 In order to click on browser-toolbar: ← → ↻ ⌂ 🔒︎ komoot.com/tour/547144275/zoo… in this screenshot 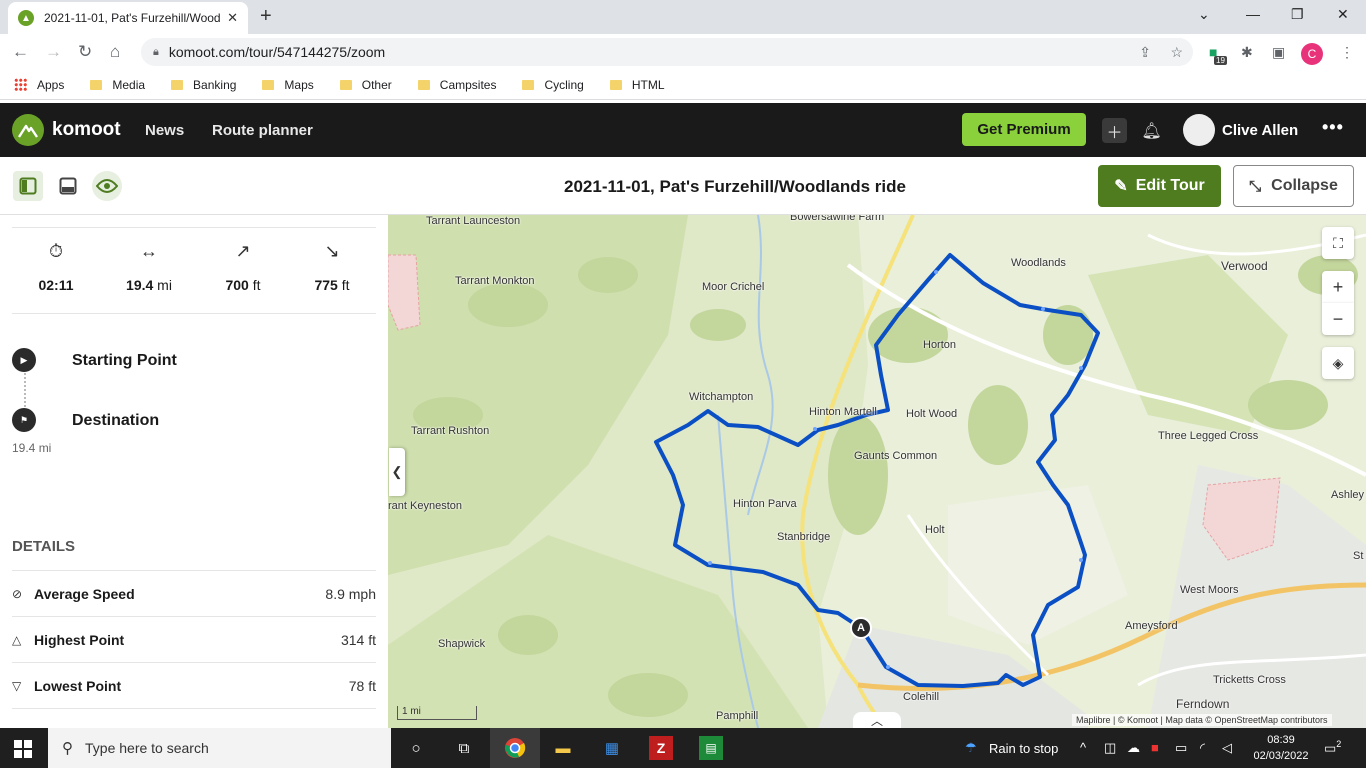, I will do `click(683, 52)`.